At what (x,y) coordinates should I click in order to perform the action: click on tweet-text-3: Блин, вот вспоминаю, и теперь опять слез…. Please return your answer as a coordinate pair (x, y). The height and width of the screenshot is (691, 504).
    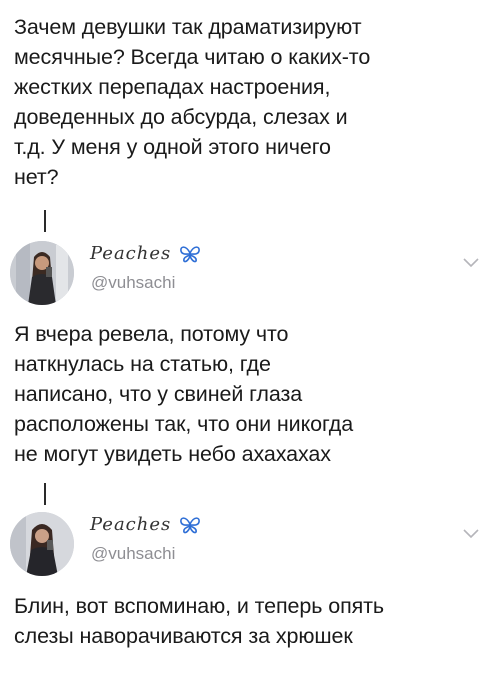
    Looking at the image, I should click on (199, 621).